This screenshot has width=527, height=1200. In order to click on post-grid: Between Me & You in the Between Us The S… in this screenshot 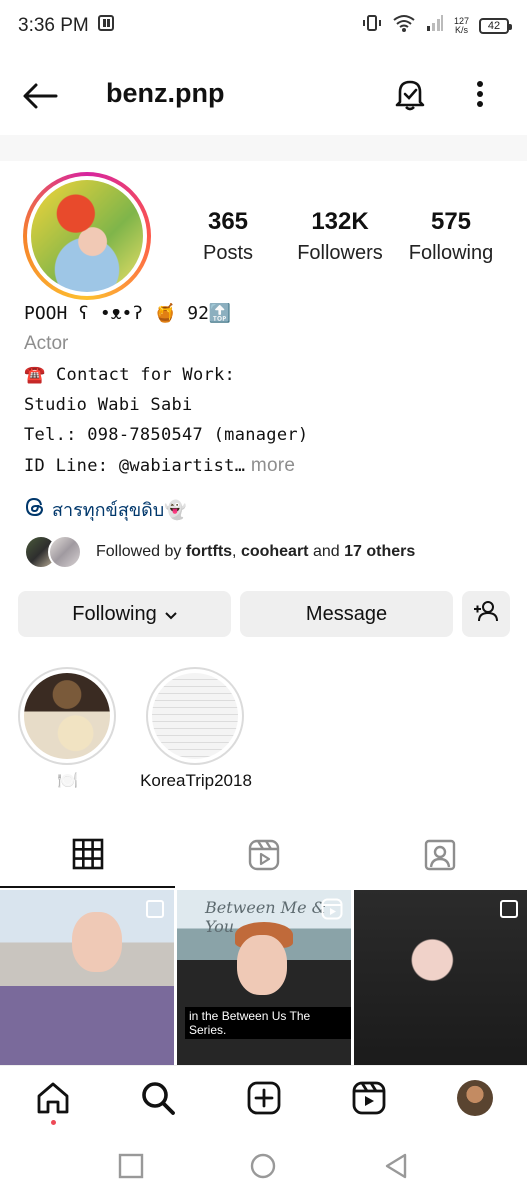, I will do `click(263, 977)`.